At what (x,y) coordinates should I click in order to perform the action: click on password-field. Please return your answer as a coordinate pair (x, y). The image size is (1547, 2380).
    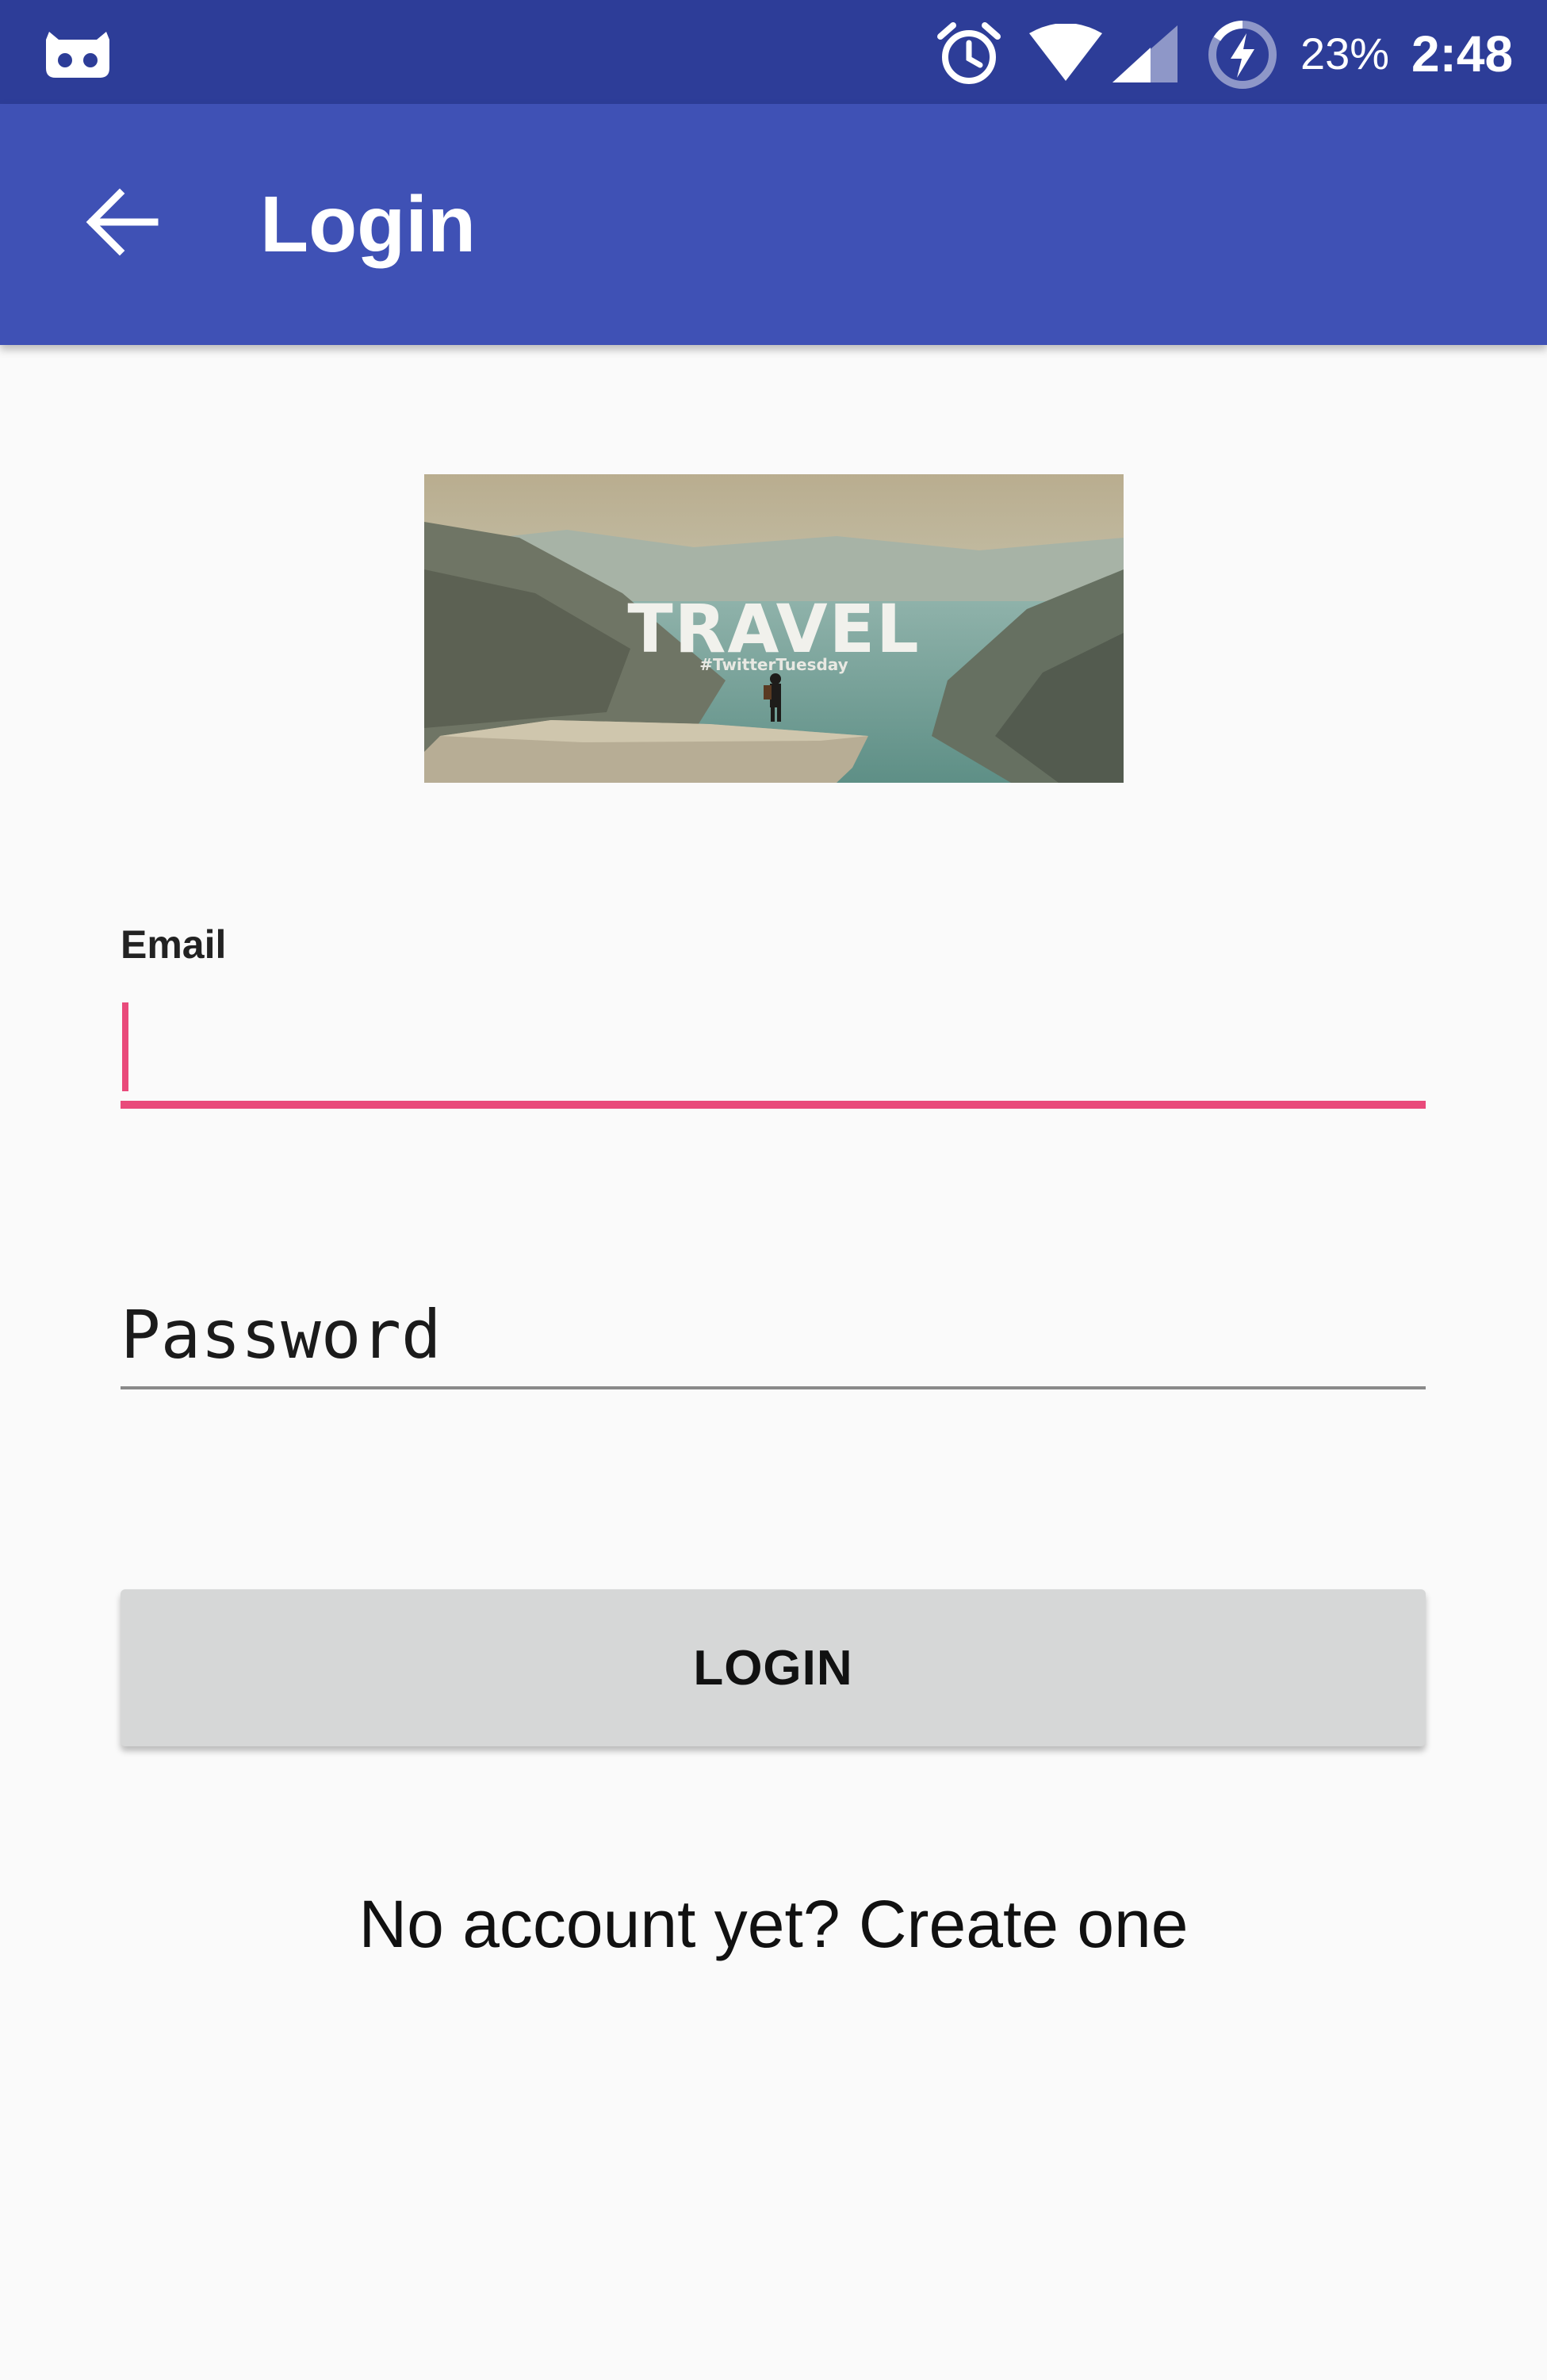
    Looking at the image, I should click on (773, 1340).